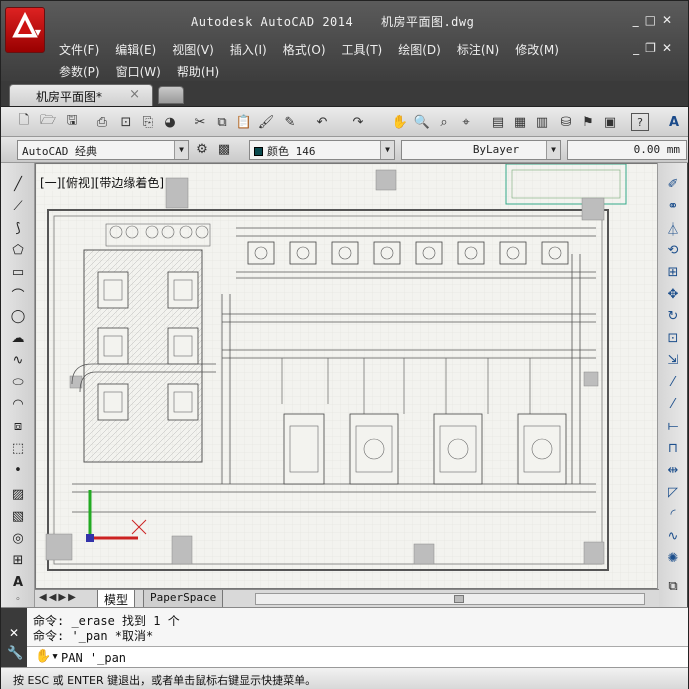  I want to click on layer-icon: ⧉, so click(673, 586).